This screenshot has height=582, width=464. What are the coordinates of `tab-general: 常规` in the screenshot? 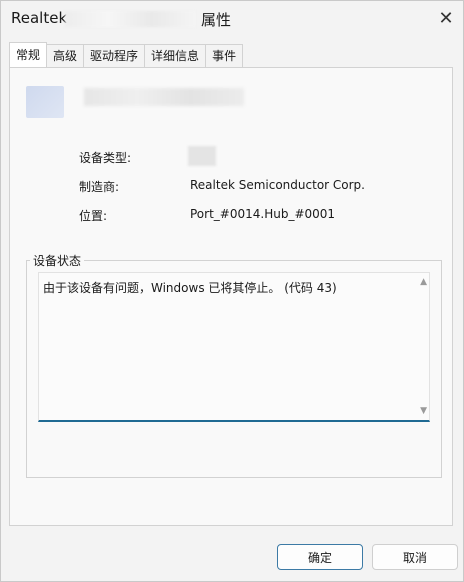 It's located at (28, 54).